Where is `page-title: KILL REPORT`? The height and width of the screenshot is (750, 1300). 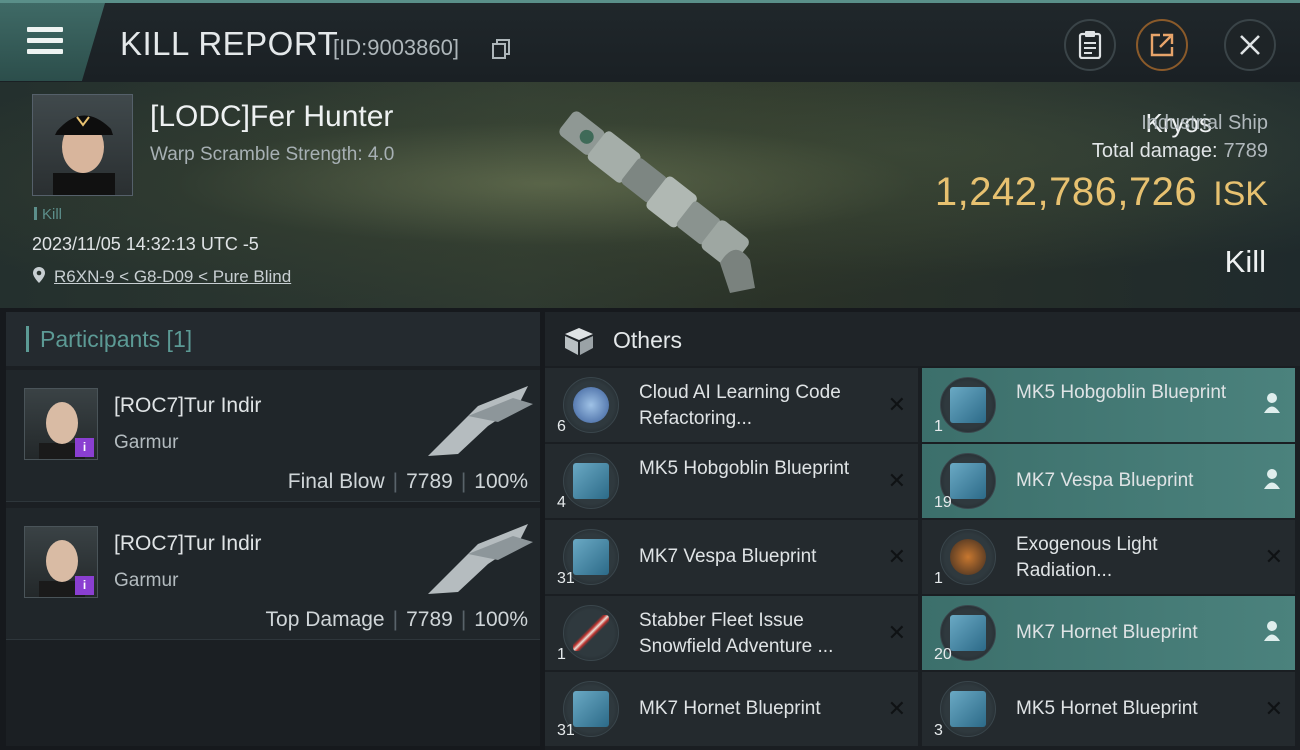
page-title: KILL REPORT is located at coordinates (229, 43).